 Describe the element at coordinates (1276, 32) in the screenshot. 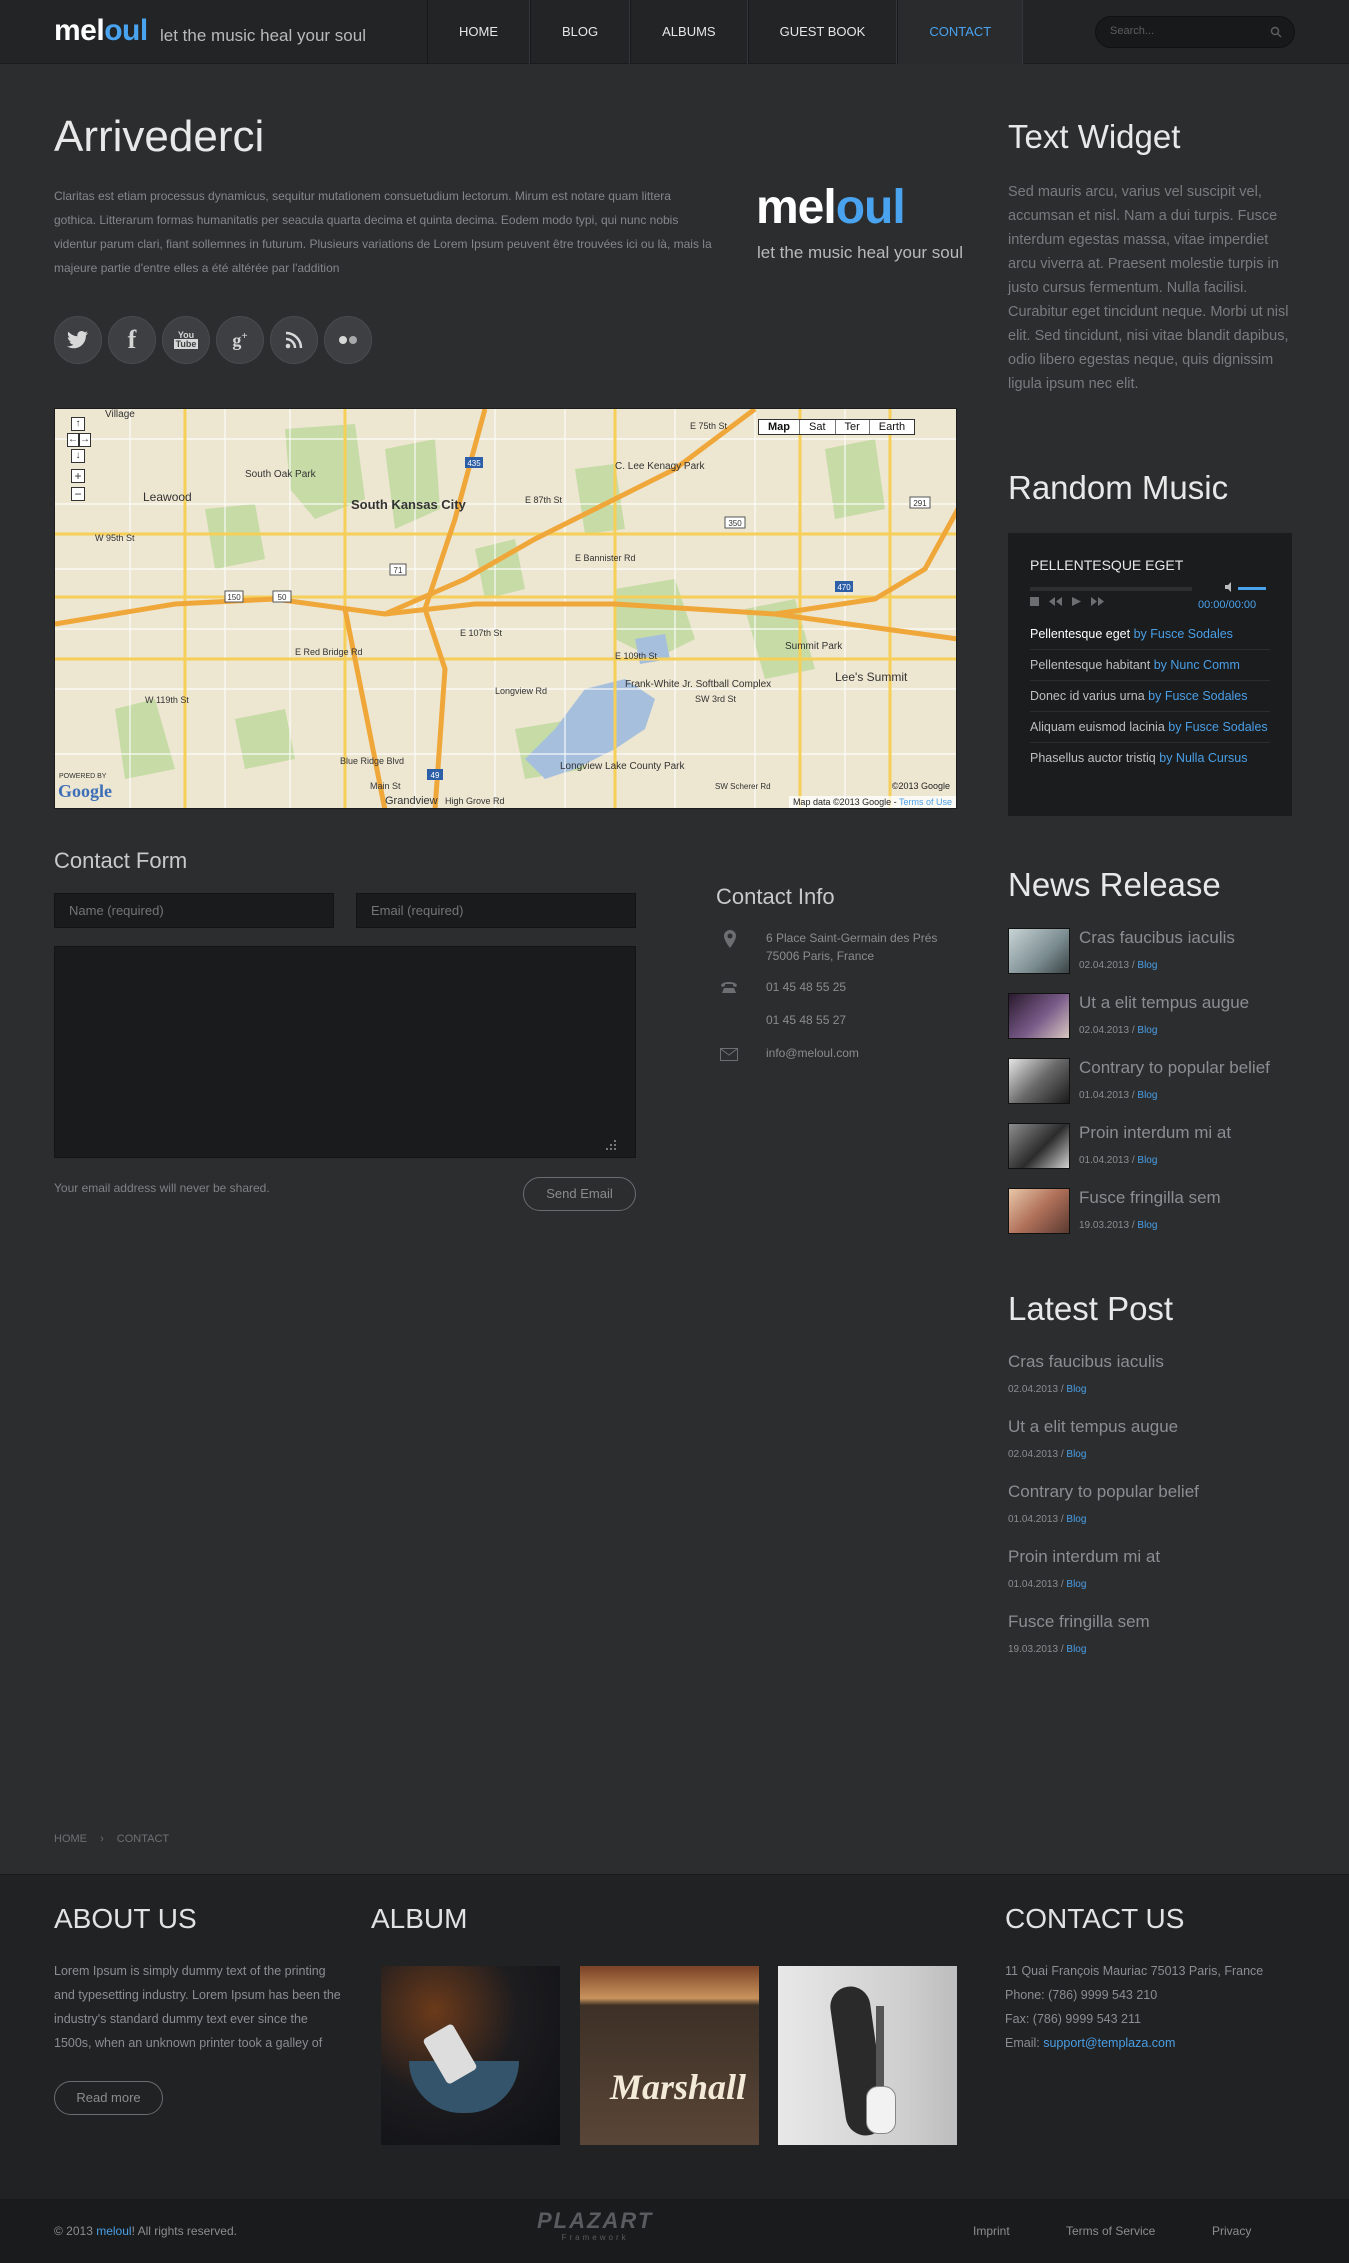

I see `search-icon` at that location.